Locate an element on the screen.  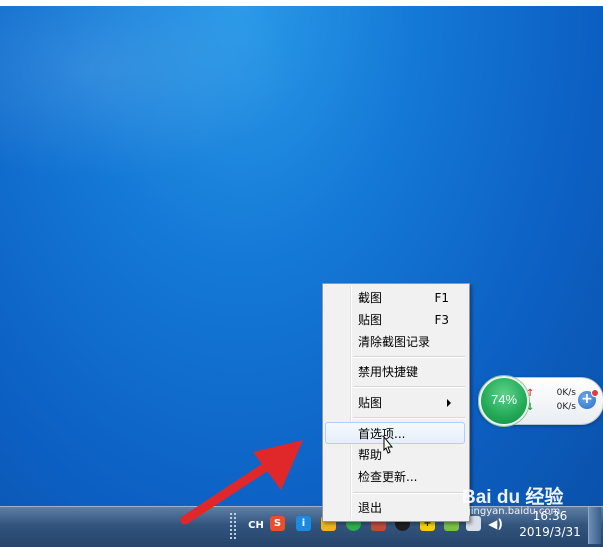
menu-item-paste-submenu: 贴图 is located at coordinates (395, 403).